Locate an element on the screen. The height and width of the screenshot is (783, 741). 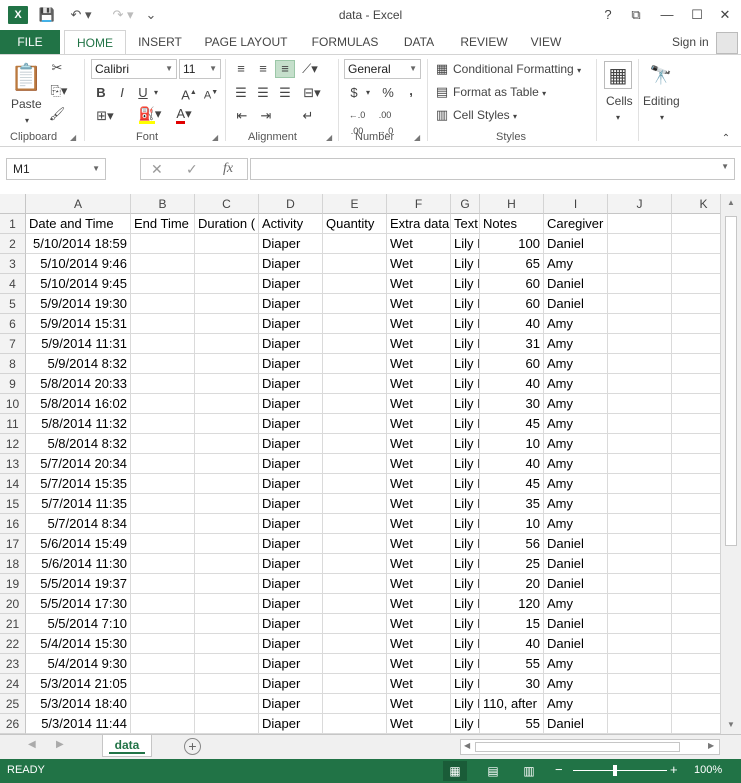
table-cell: 25 is located at coordinates (512, 564).